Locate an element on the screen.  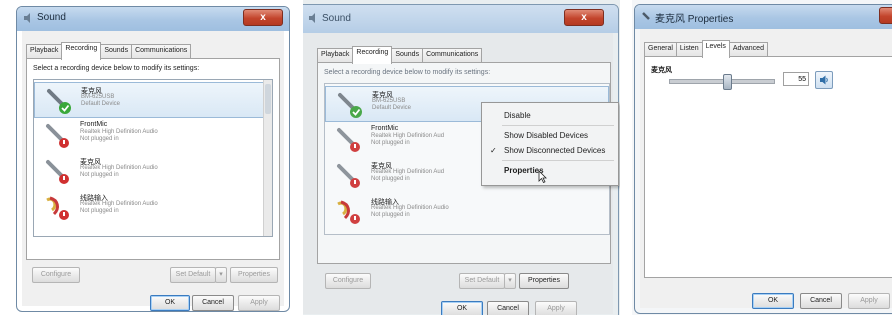
microphone-small-icon is located at coordinates (646, 16).